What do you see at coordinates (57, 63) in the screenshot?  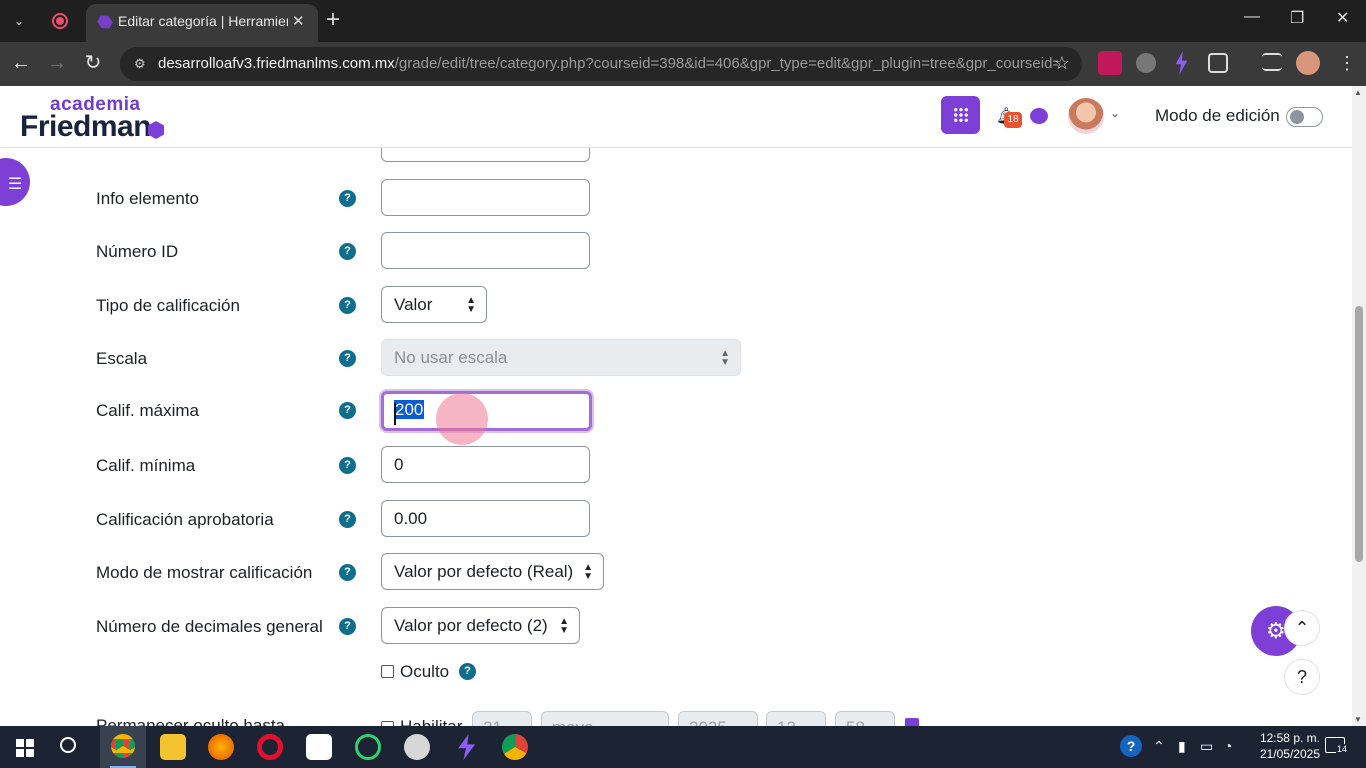 I see `forward-icon: →` at bounding box center [57, 63].